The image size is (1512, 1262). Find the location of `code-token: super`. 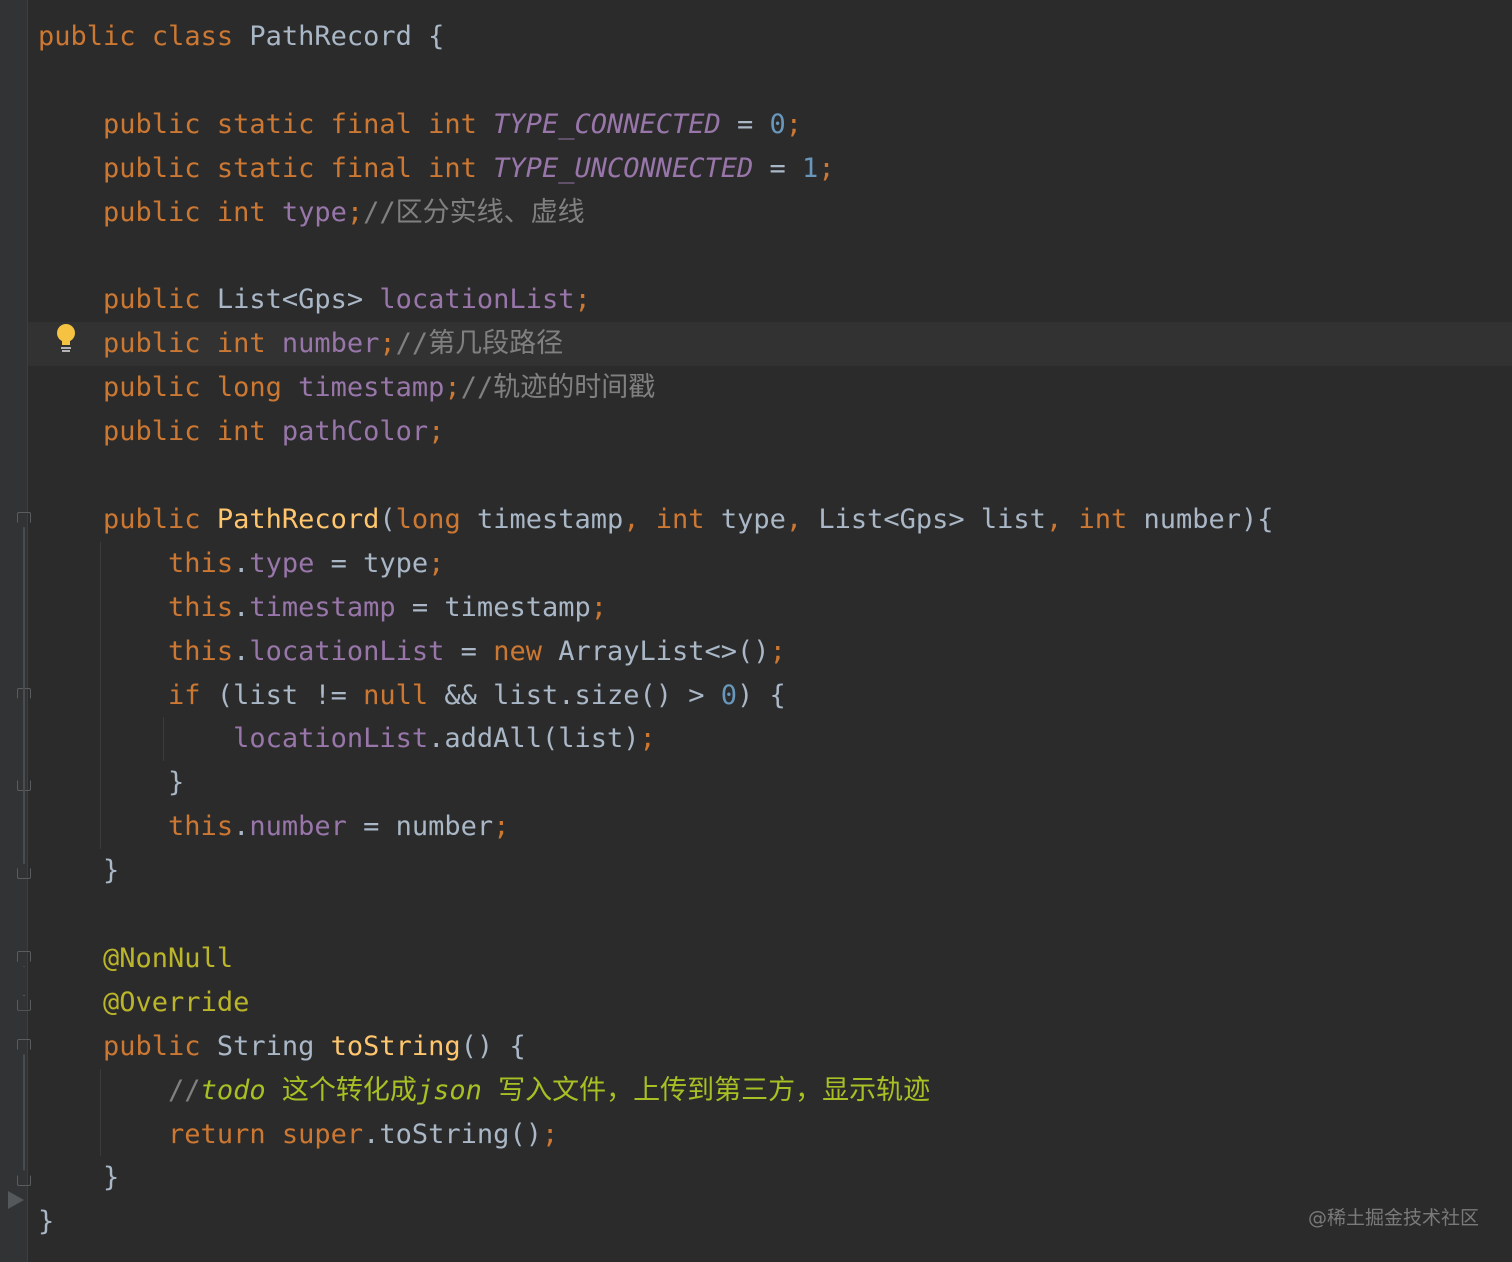

code-token: super is located at coordinates (322, 1134).